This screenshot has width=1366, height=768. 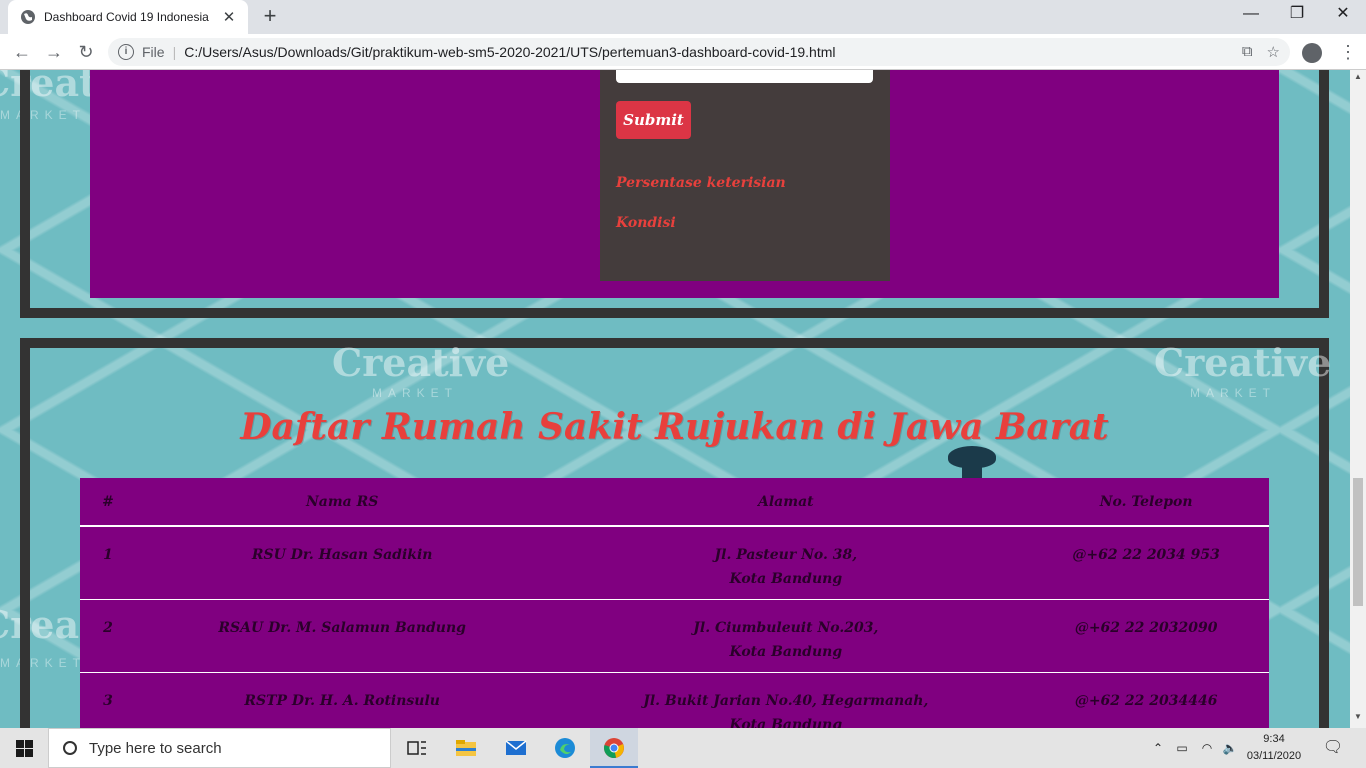 What do you see at coordinates (683, 17) in the screenshot?
I see `browser-tab-strip: Dashboard Covid 19 Indonesia ✕ + — ❐ ✕` at bounding box center [683, 17].